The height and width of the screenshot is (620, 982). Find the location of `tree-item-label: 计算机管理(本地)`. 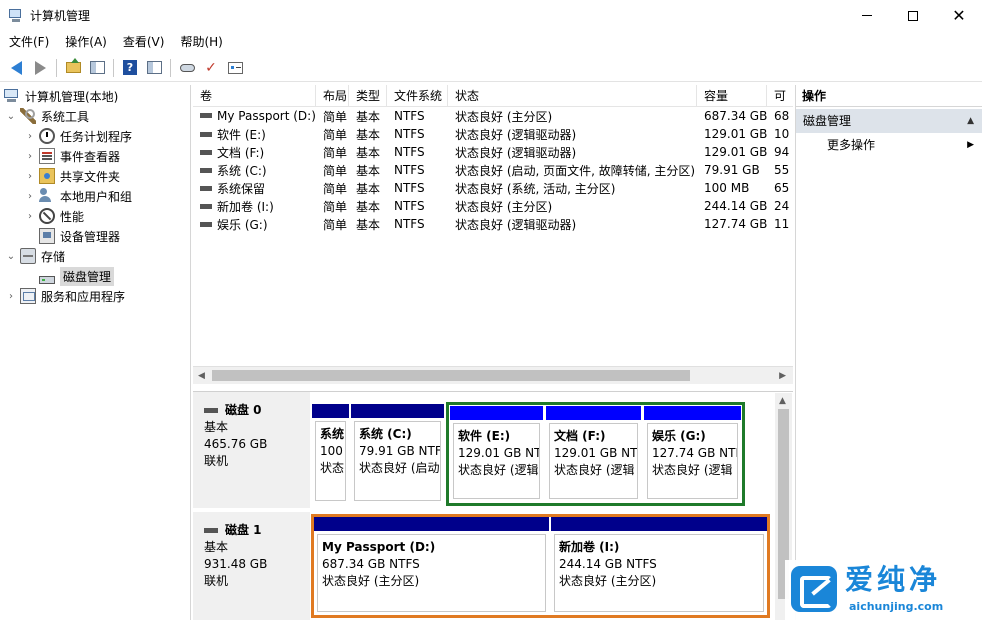

tree-item-label: 计算机管理(本地) is located at coordinates (72, 96).